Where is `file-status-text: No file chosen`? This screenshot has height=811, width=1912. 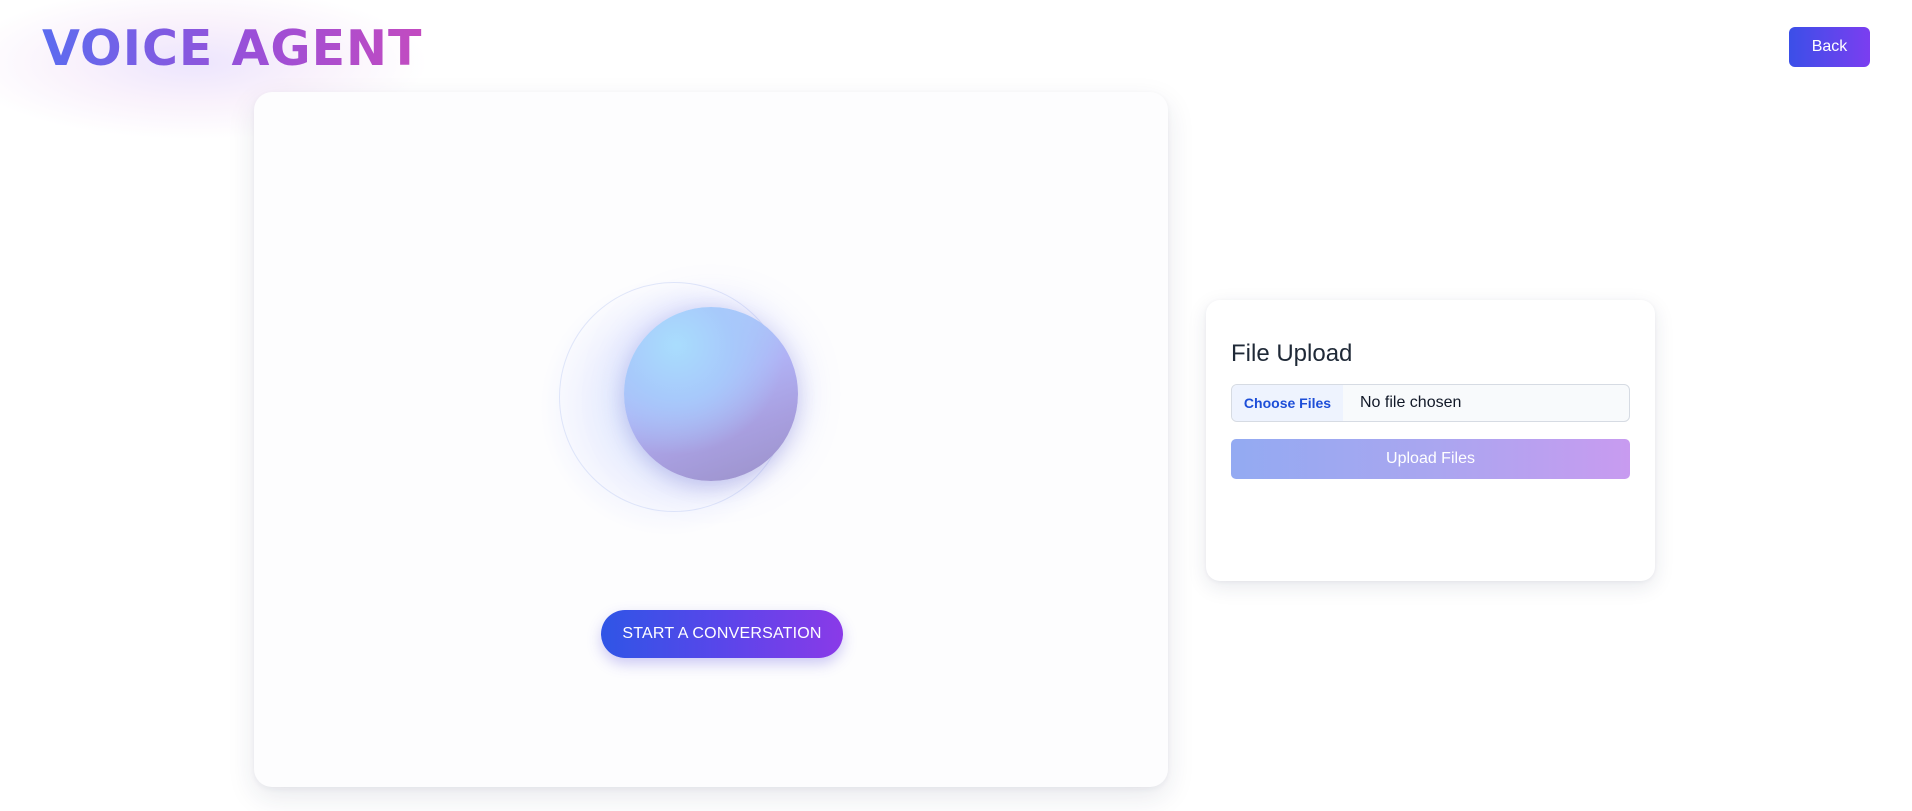
file-status-text: No file chosen is located at coordinates (1411, 402).